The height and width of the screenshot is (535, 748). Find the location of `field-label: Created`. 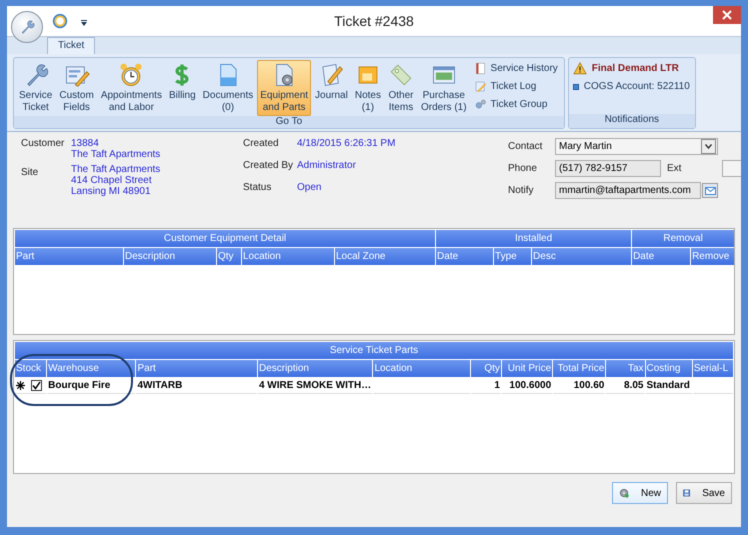

field-label: Created is located at coordinates (261, 144).